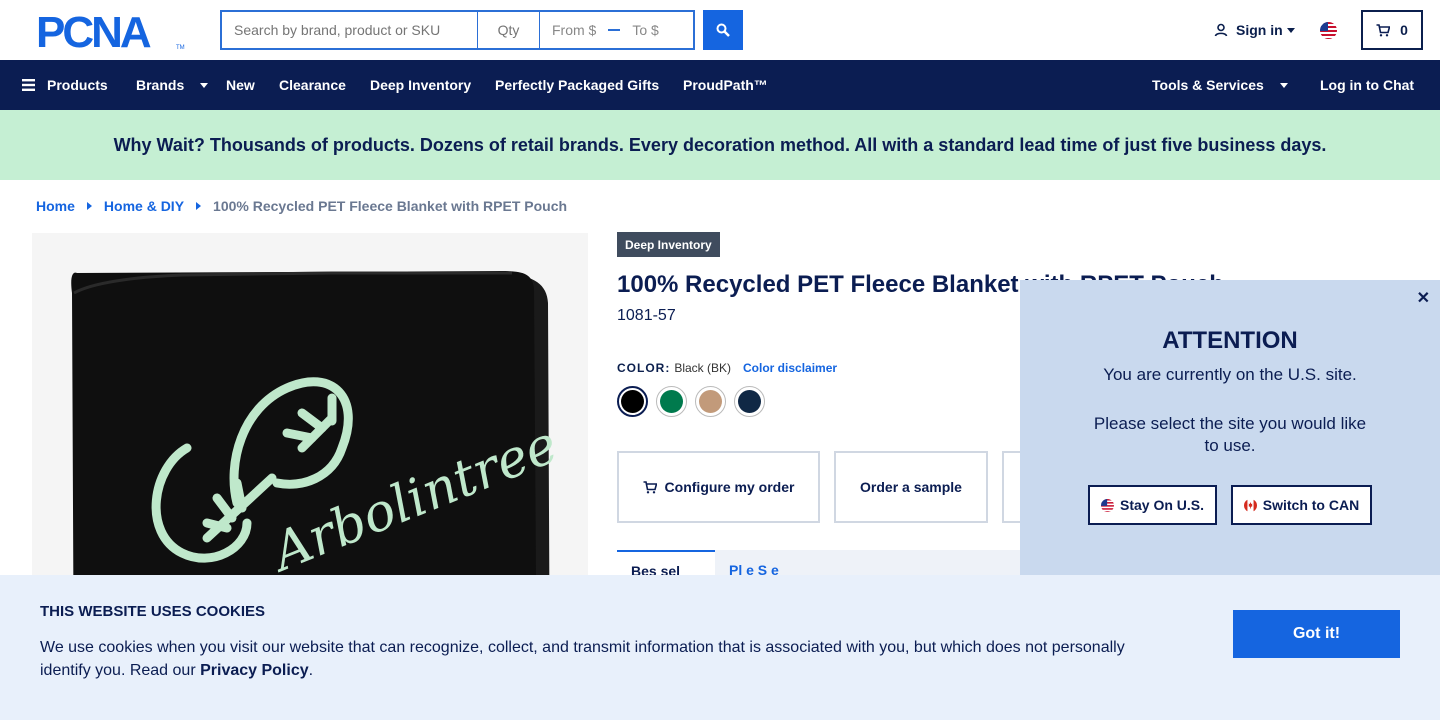  I want to click on nav-chat-label: Log in to Chat, so click(1367, 85).